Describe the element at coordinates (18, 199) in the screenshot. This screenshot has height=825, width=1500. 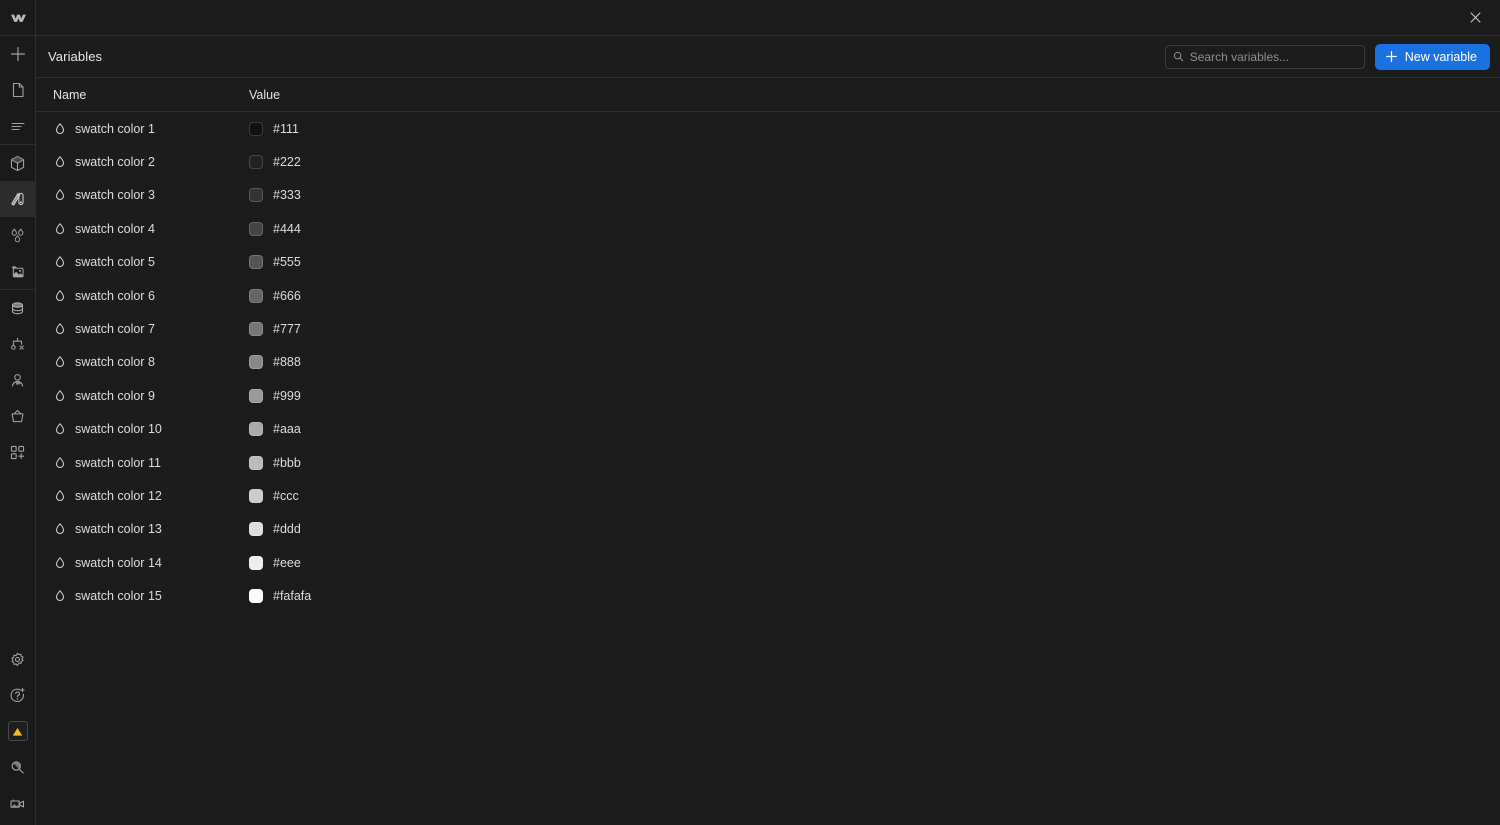
I see `rail-item-styles` at that location.